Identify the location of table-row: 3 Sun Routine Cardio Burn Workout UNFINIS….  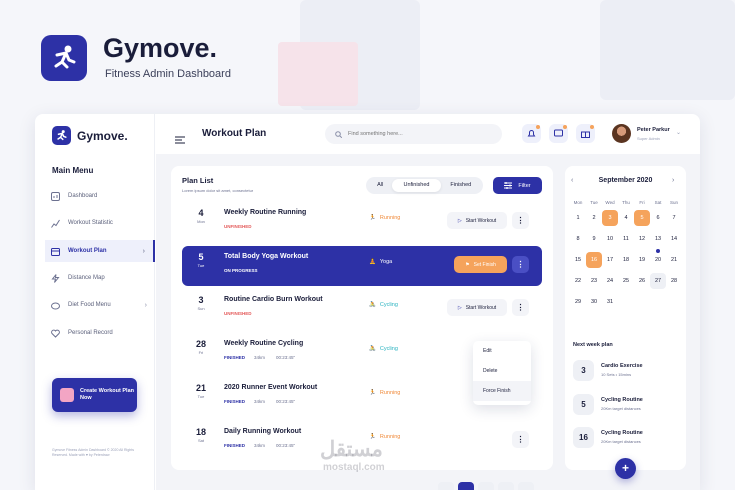
(362, 309).